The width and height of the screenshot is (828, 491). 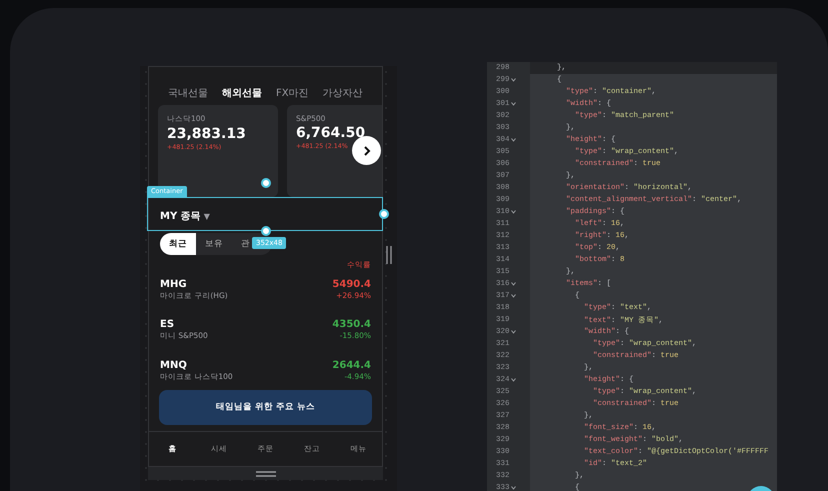 I want to click on symbol: MHG, so click(x=174, y=284).